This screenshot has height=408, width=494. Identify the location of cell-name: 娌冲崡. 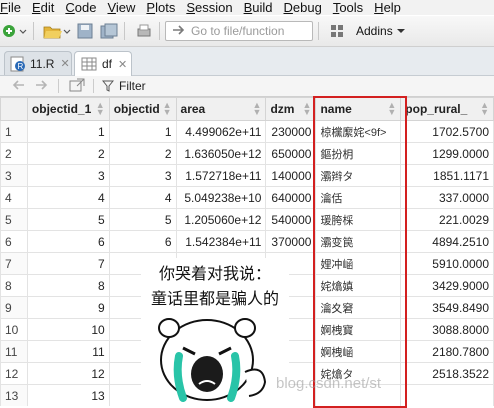
(358, 263).